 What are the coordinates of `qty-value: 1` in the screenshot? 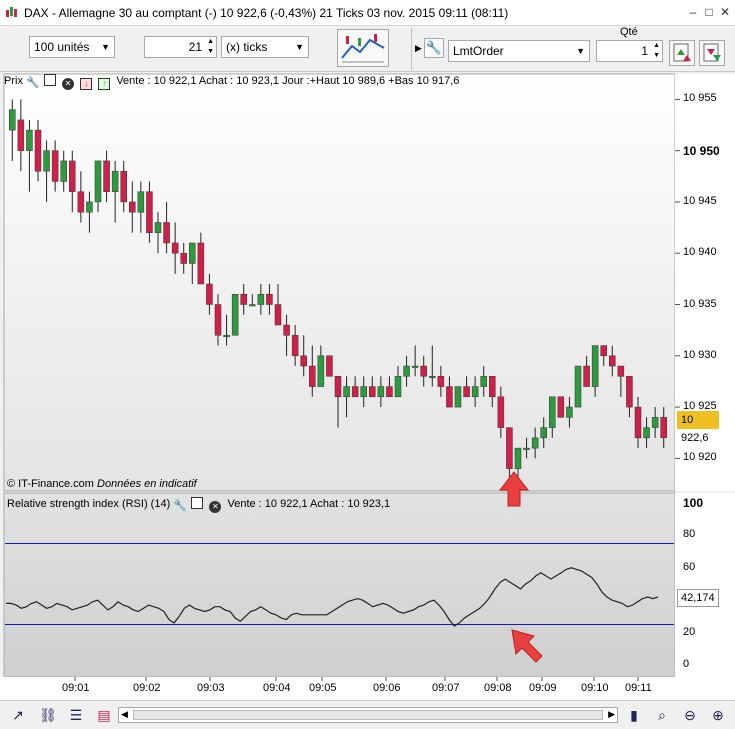 It's located at (644, 51).